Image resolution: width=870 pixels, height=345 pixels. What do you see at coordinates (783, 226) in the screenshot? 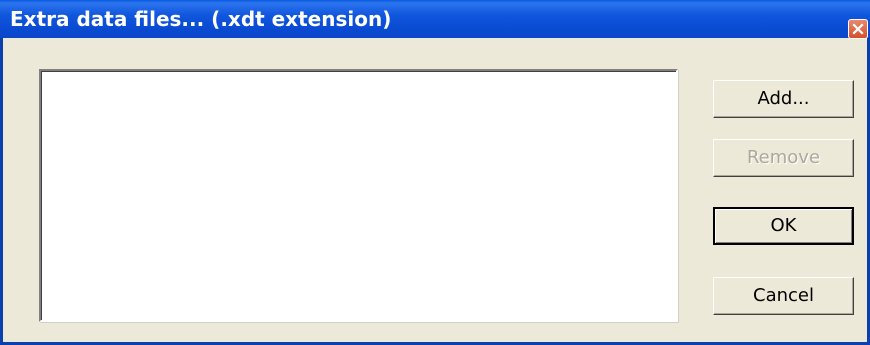
I see `ok-button: OK` at bounding box center [783, 226].